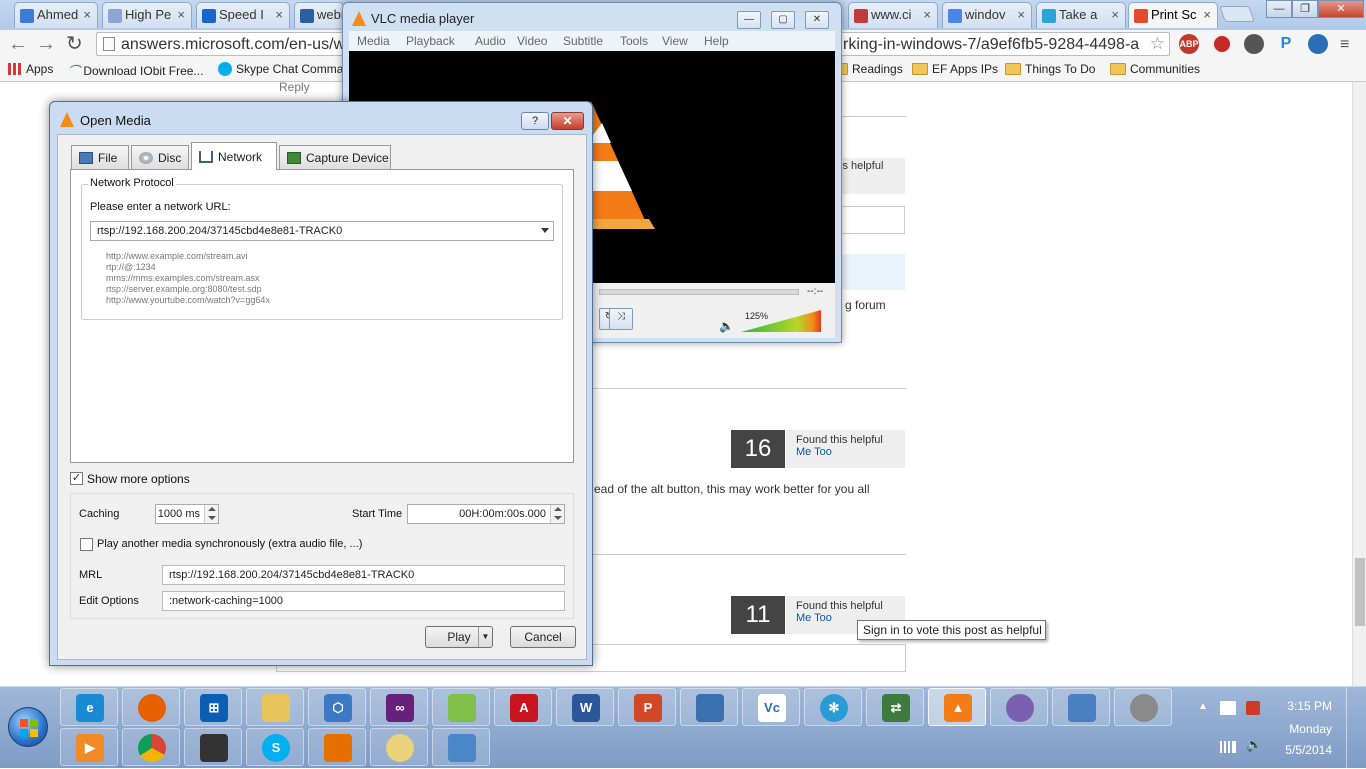 This screenshot has height=769, width=1366. I want to click on menu-playback: Playback, so click(430, 41).